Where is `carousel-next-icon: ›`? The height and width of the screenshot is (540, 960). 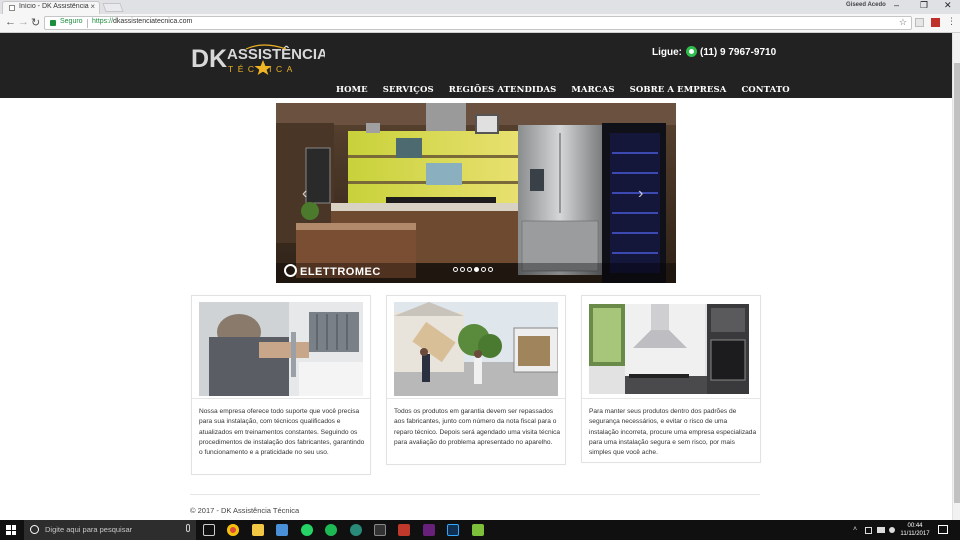
carousel-next-icon: › is located at coordinates (640, 194).